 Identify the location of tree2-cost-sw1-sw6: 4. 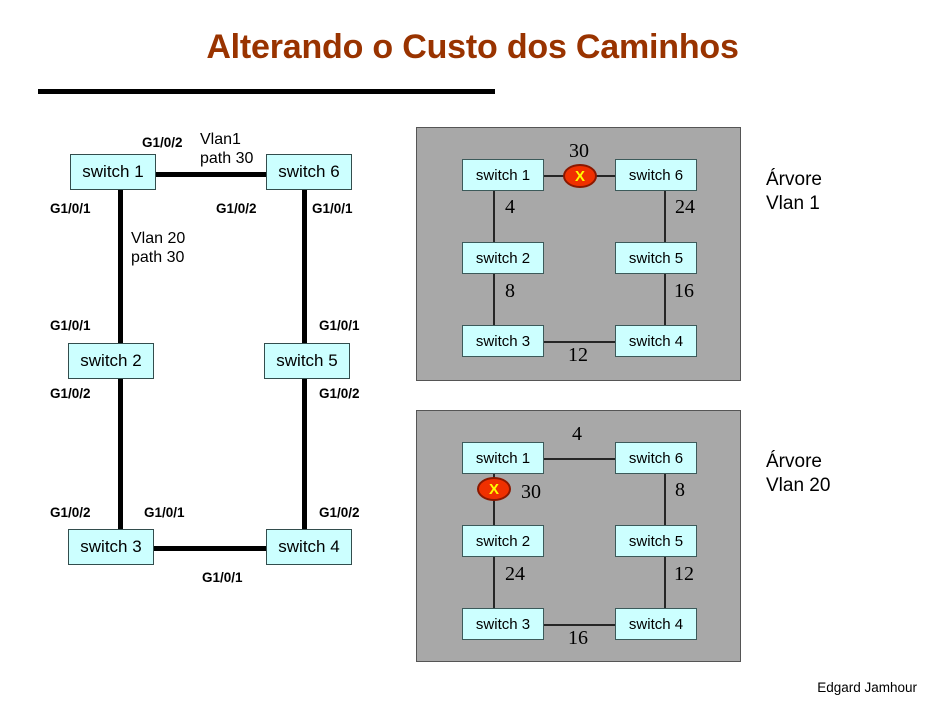
(577, 434).